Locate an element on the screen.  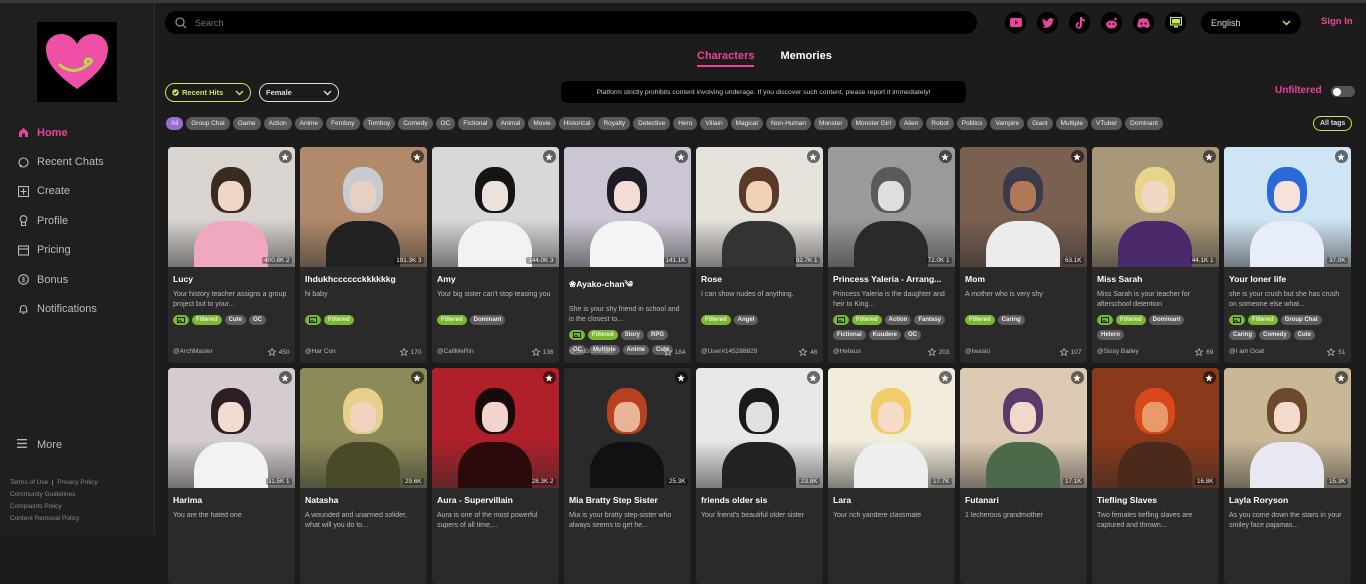
tab-characters: Characters is located at coordinates (726, 58).